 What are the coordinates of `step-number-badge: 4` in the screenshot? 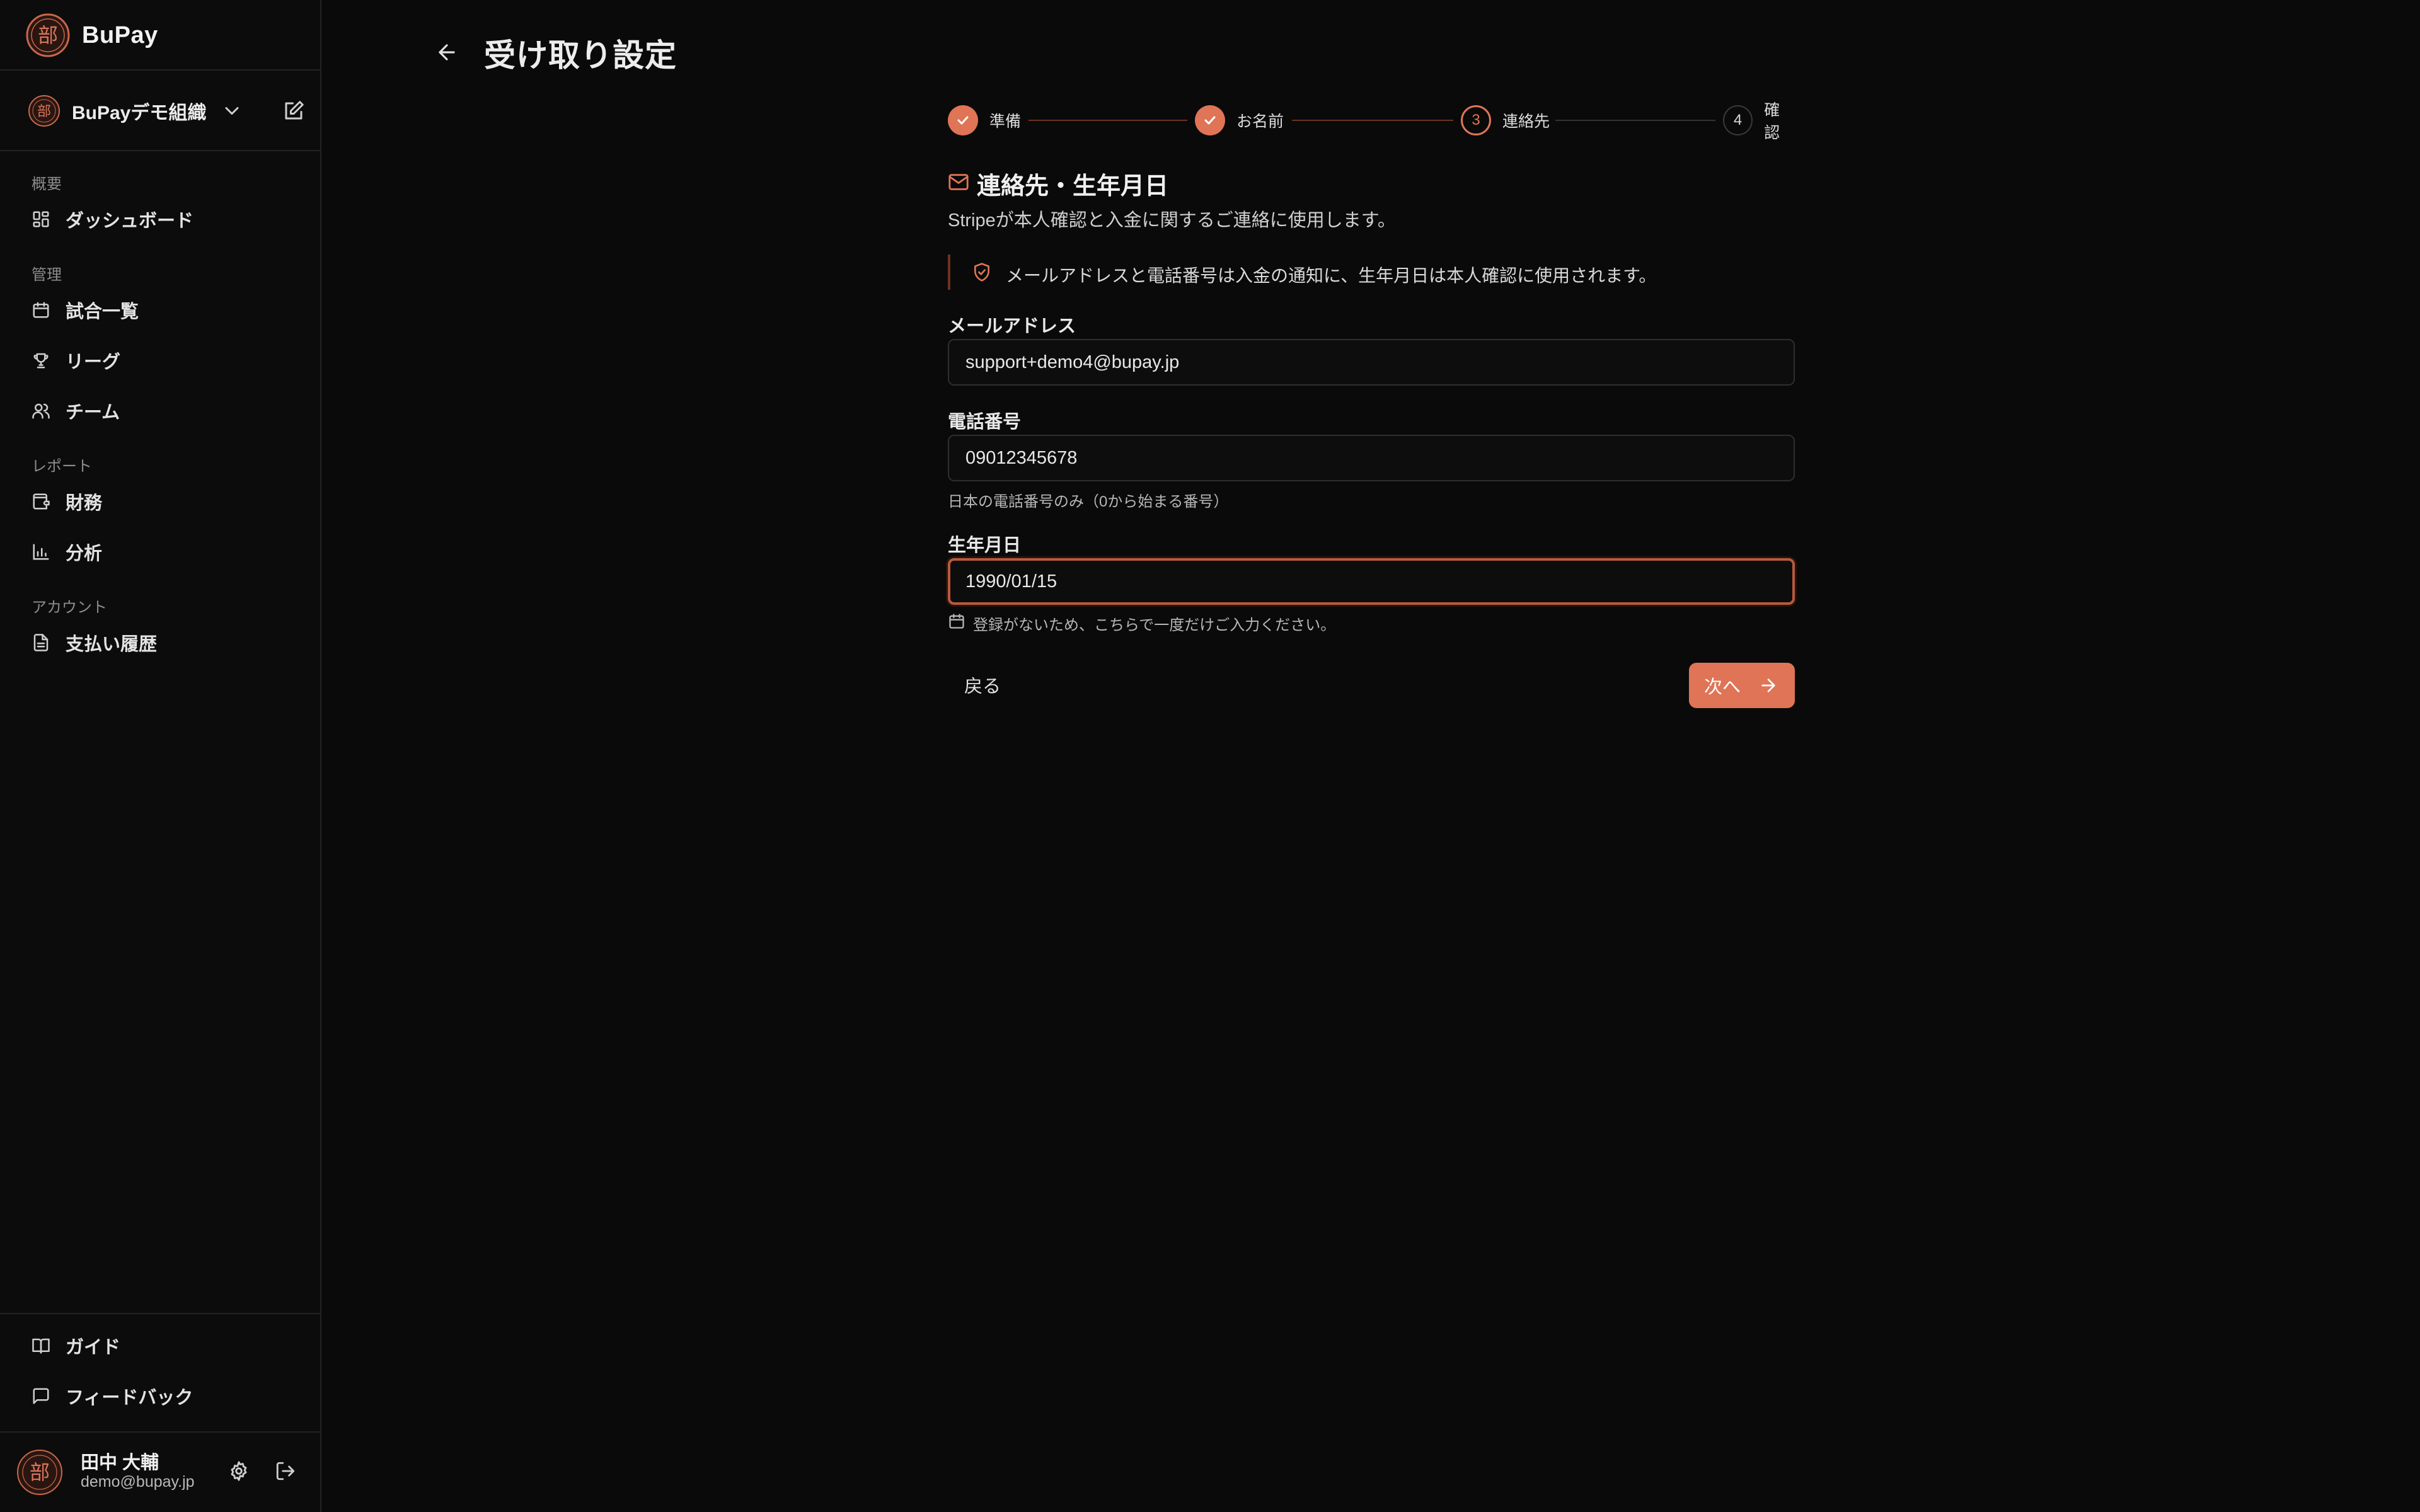 It's located at (1738, 120).